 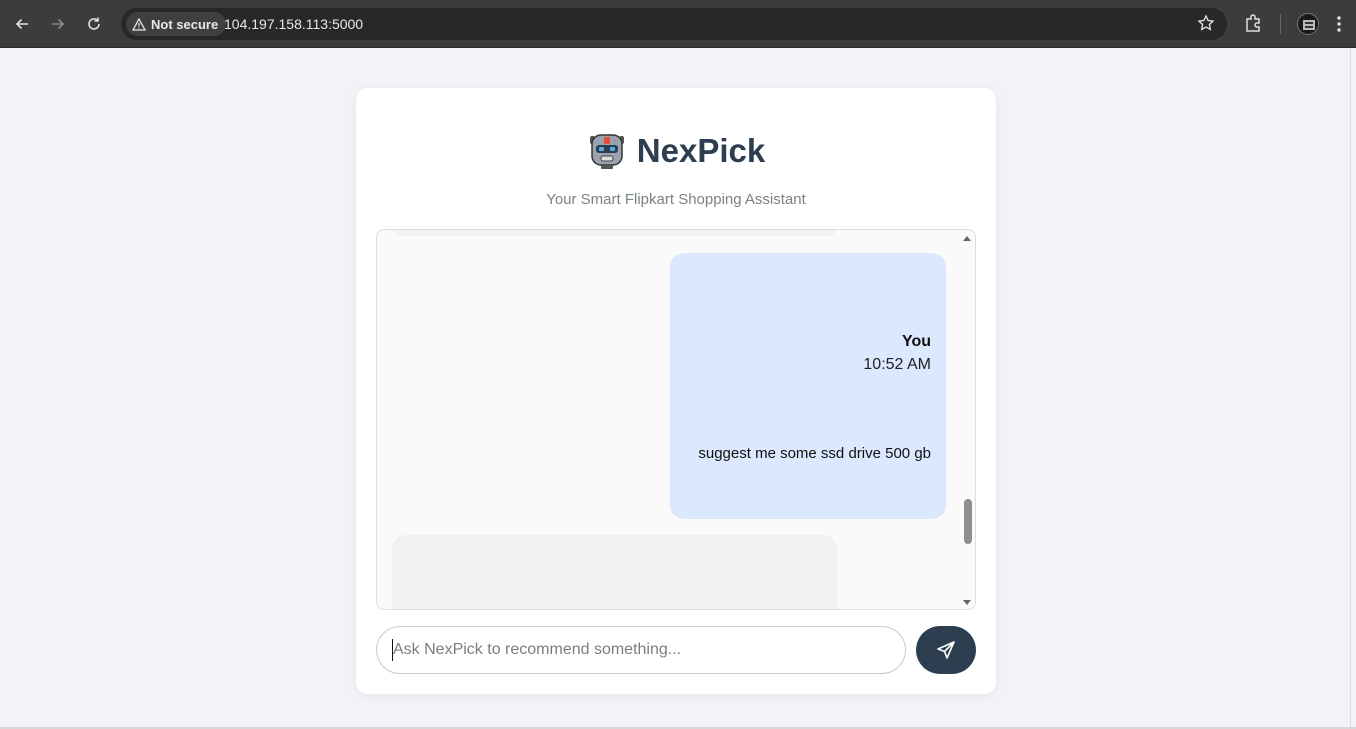 I want to click on scroll-up-arrow-icon, so click(x=967, y=238).